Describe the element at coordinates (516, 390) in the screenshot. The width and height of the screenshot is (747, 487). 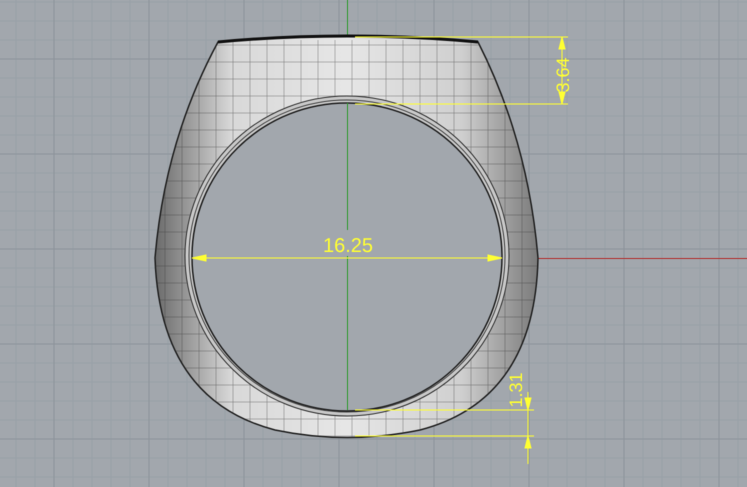
I see `dimension-value: 1.31` at that location.